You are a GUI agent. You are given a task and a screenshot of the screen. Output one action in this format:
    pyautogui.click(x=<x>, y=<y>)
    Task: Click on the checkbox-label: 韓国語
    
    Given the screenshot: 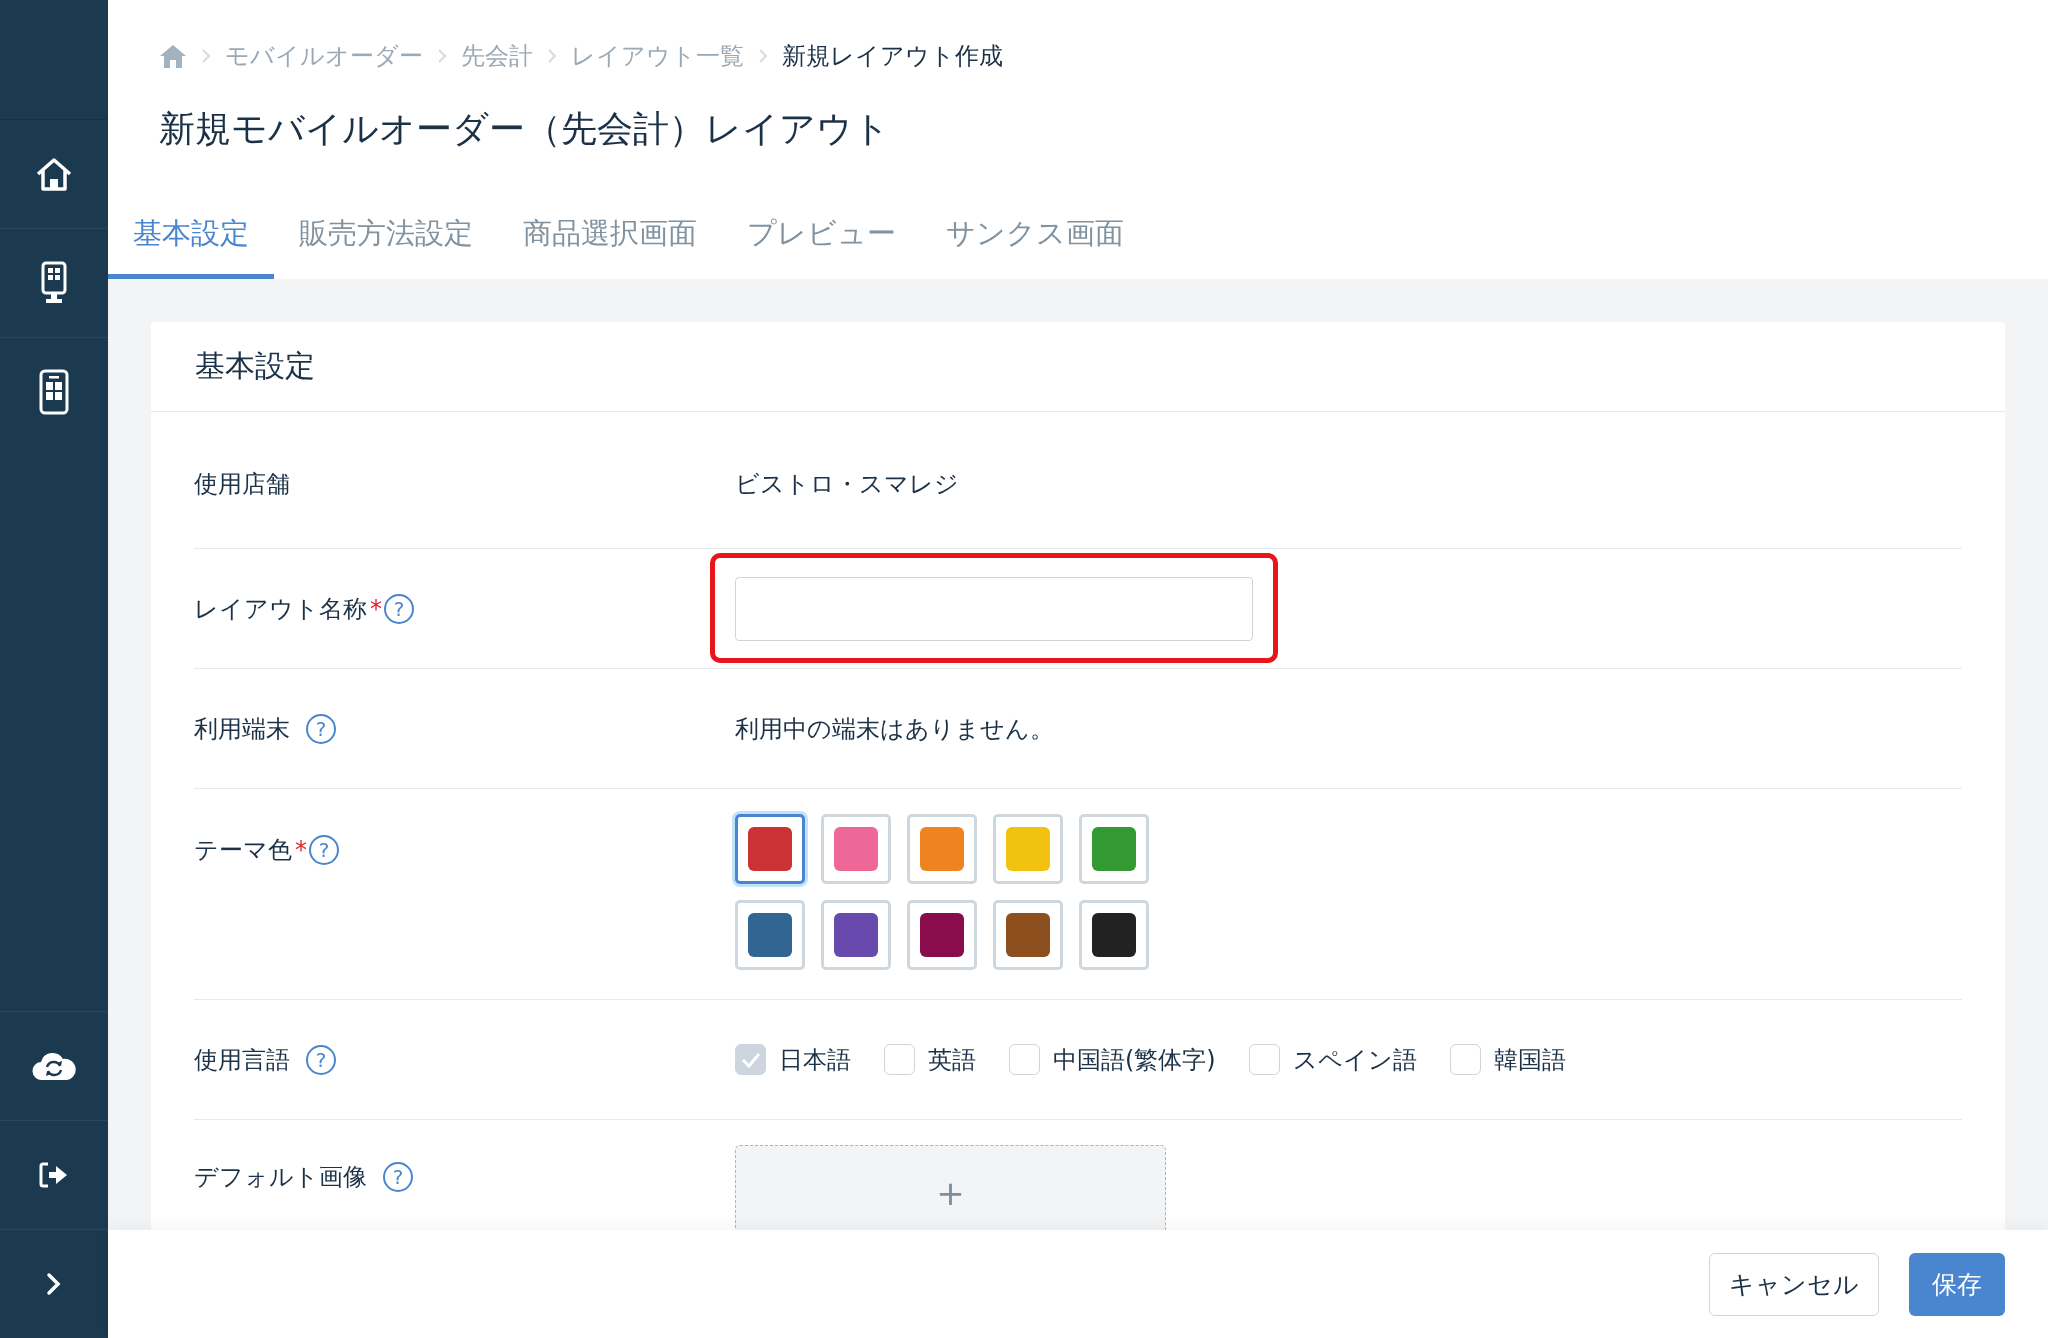 What is the action you would take?
    pyautogui.click(x=1529, y=1060)
    